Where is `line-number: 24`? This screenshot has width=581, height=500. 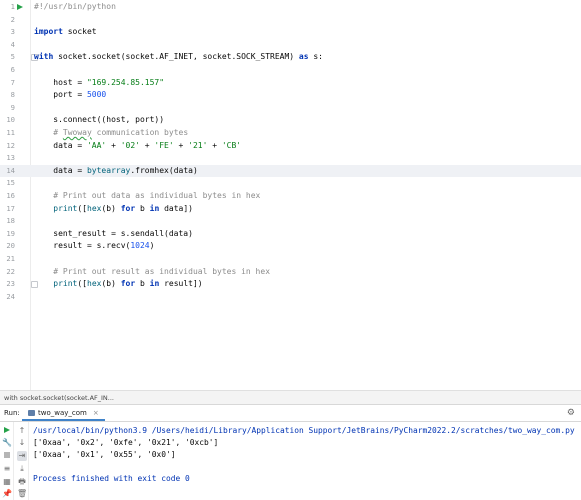
line-number: 24 is located at coordinates (10, 296).